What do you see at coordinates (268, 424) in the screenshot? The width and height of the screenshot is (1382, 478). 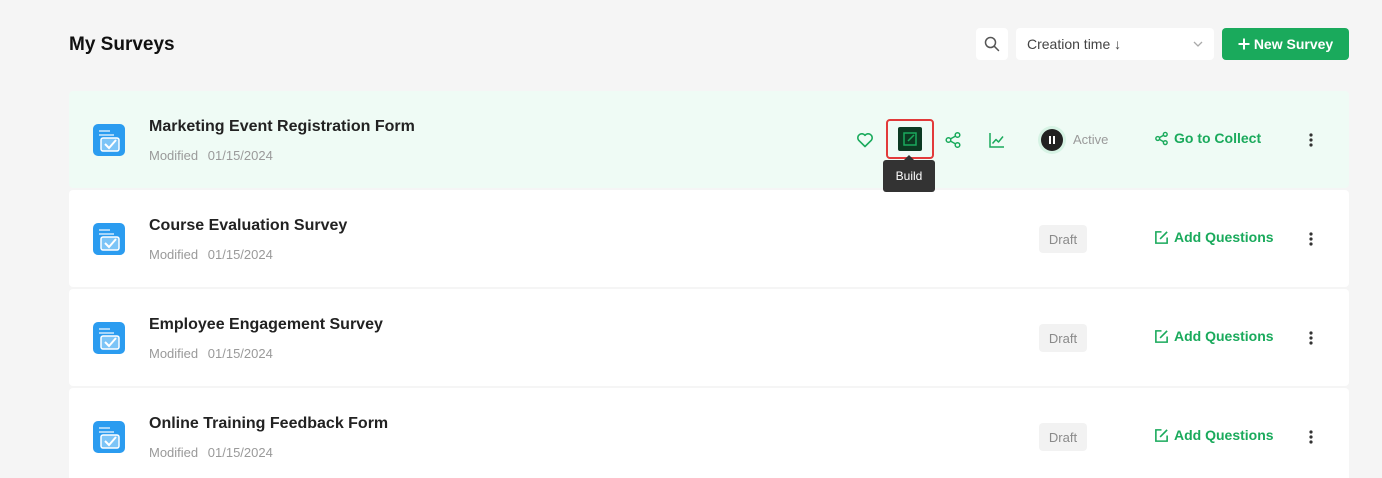 I see `survey-title: Online Training Feedback Form` at bounding box center [268, 424].